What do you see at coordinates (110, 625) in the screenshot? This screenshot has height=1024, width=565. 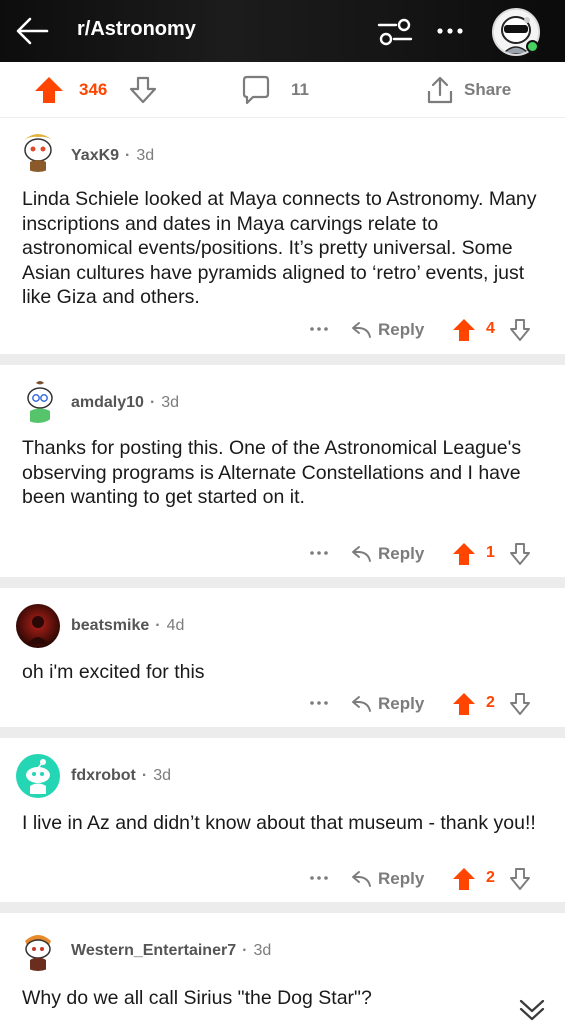 I see `comment-author: beatsmike` at bounding box center [110, 625].